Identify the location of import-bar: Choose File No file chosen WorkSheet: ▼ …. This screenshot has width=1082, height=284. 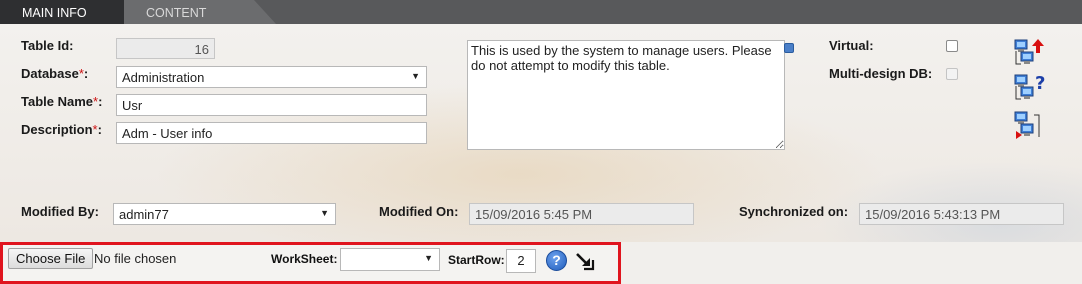
(310, 263).